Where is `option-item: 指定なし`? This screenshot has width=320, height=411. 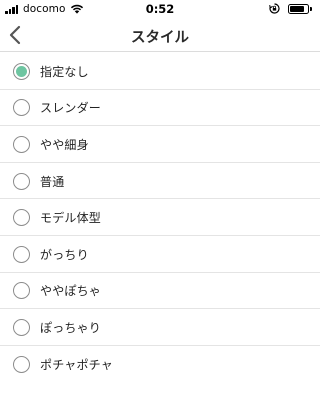 option-item: 指定なし is located at coordinates (160, 71).